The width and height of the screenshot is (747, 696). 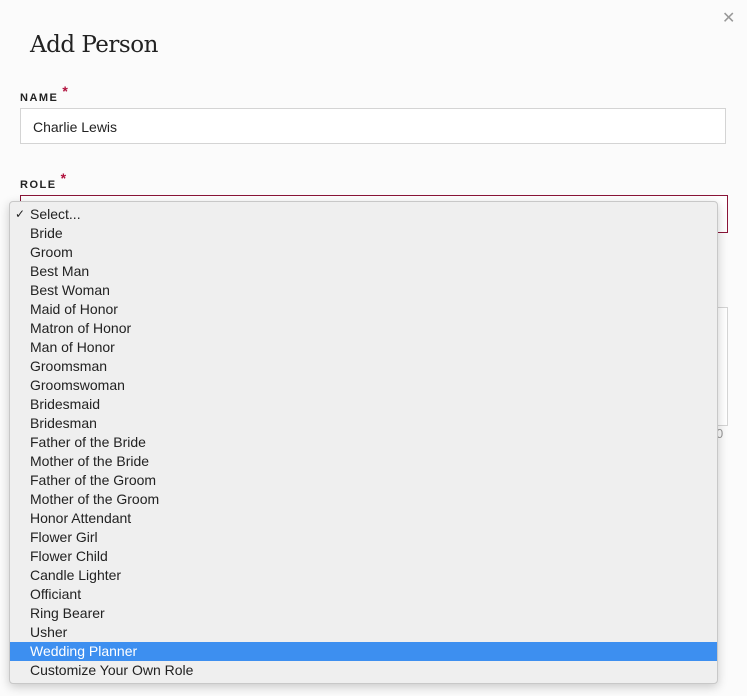 I want to click on role-option-label: Groomsman, so click(x=69, y=366).